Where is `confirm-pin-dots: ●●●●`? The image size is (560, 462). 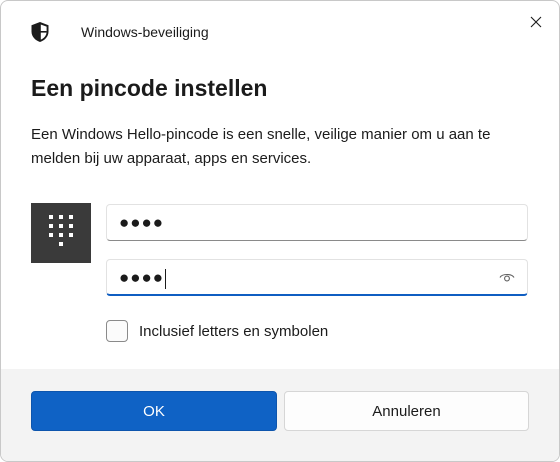
confirm-pin-dots: ●●●● is located at coordinates (142, 277).